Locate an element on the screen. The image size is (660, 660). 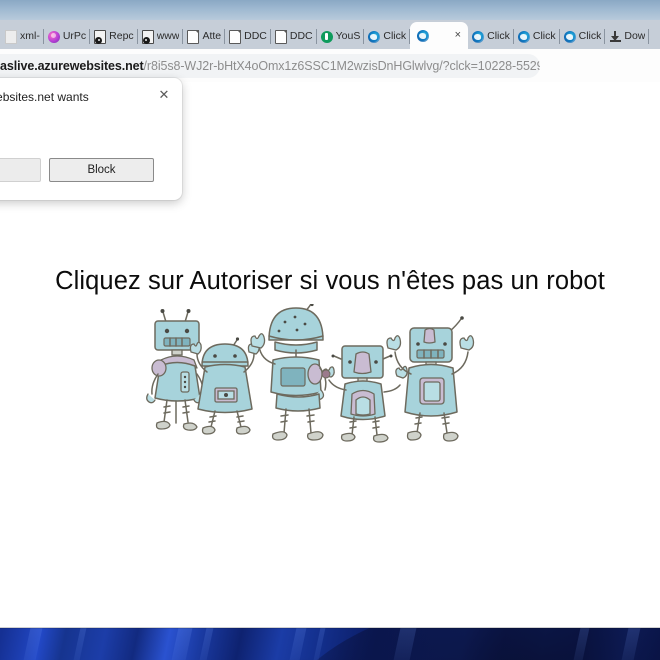
tab-downloads: Dow is located at coordinates (627, 36).